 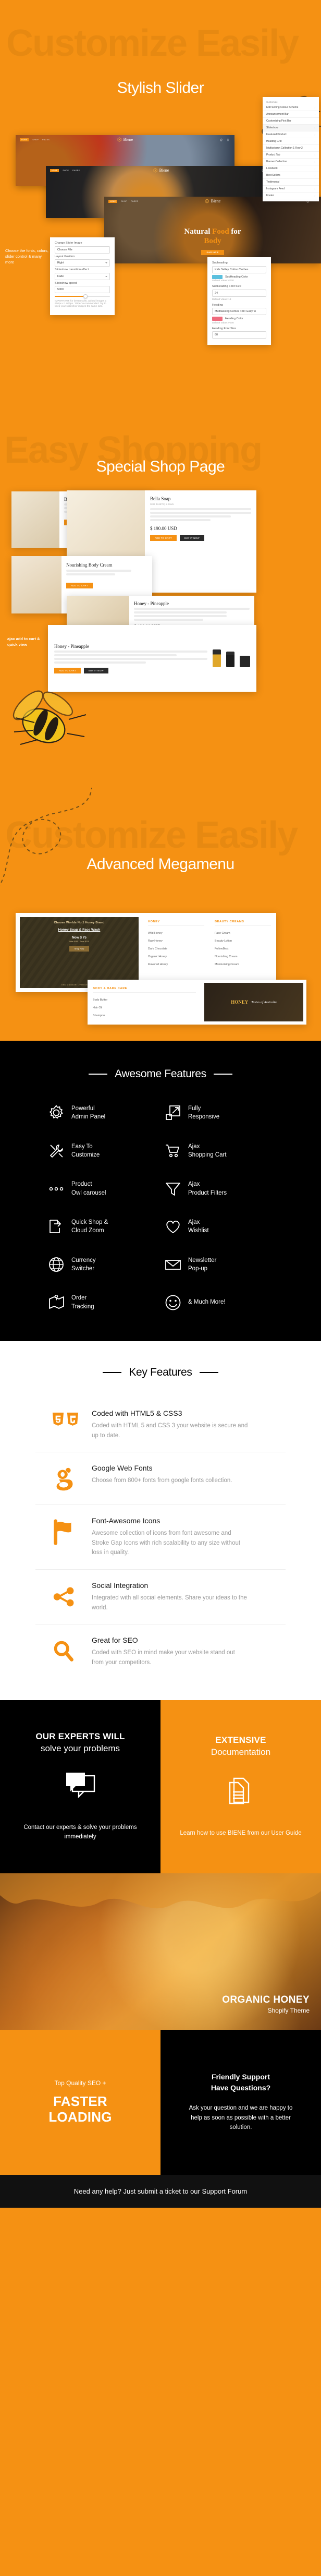 I want to click on feature-label-line-1: Ajax, so click(x=194, y=1146).